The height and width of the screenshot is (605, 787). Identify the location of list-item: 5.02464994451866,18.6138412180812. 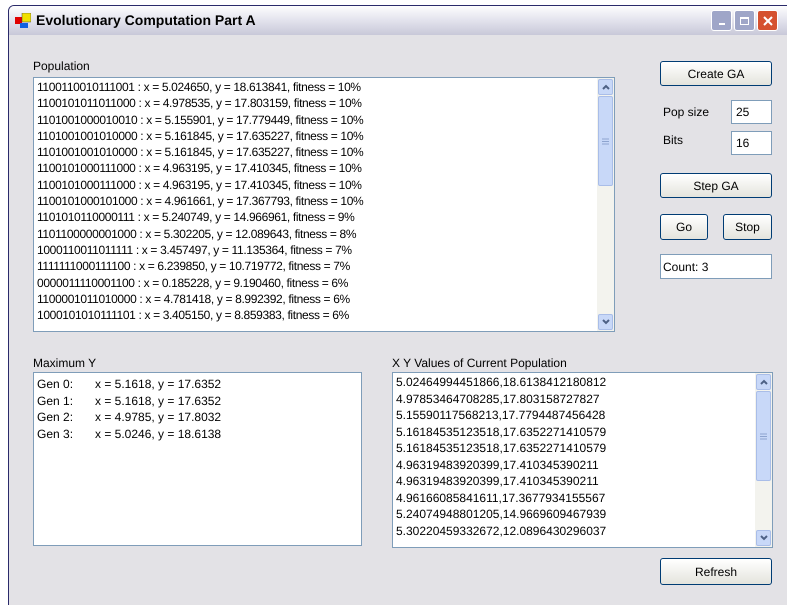
(575, 382).